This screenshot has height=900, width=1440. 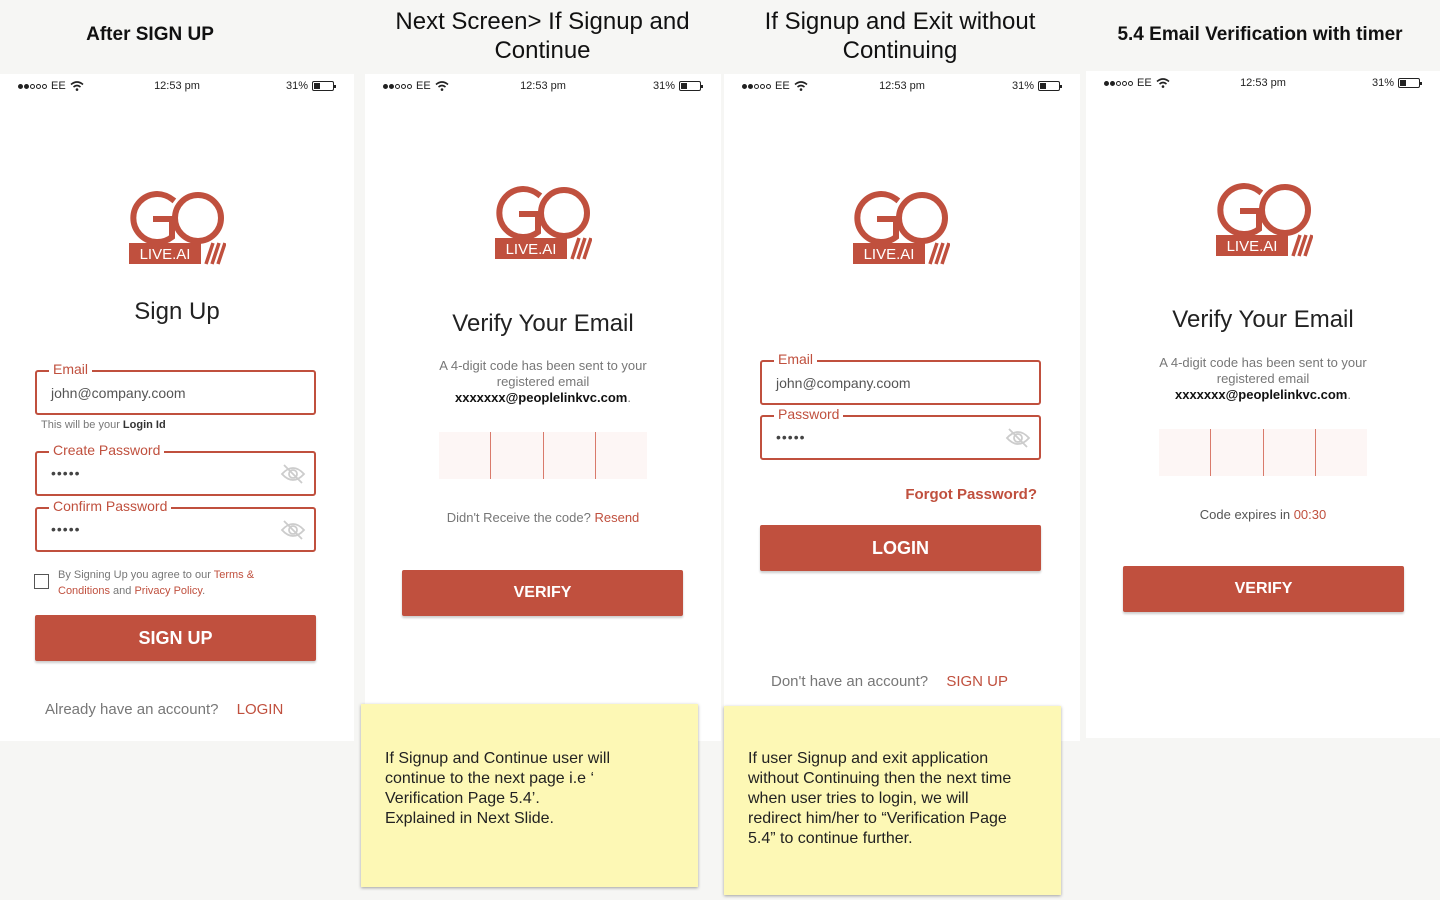 What do you see at coordinates (890, 681) in the screenshot?
I see `signup-prompt: Don't have an account? SIGN UP` at bounding box center [890, 681].